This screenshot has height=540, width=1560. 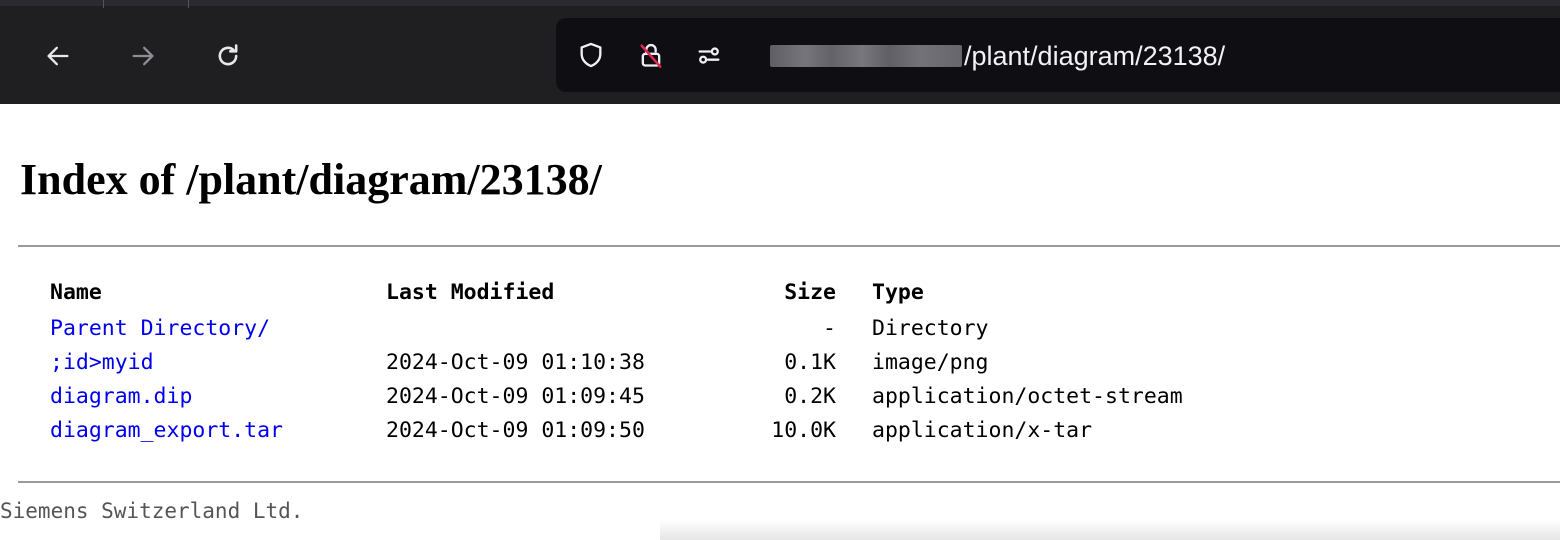 What do you see at coordinates (102, 363) in the screenshot?
I see `file-link: ;id>myid` at bounding box center [102, 363].